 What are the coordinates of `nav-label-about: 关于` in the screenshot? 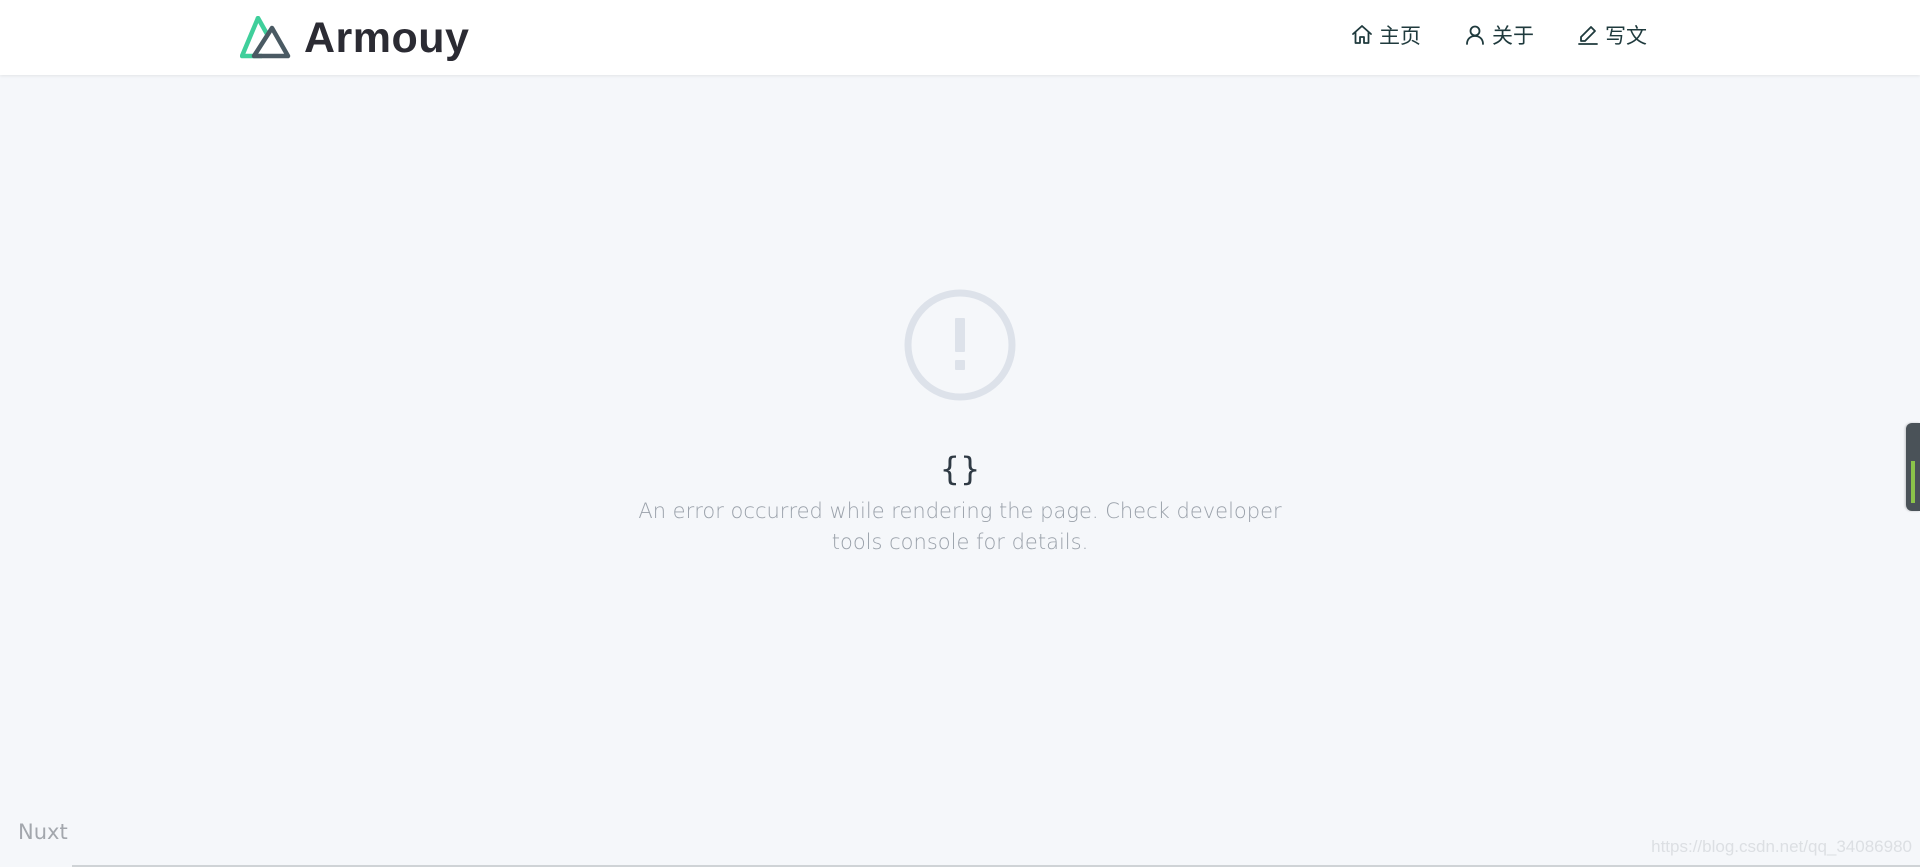 It's located at (1513, 36).